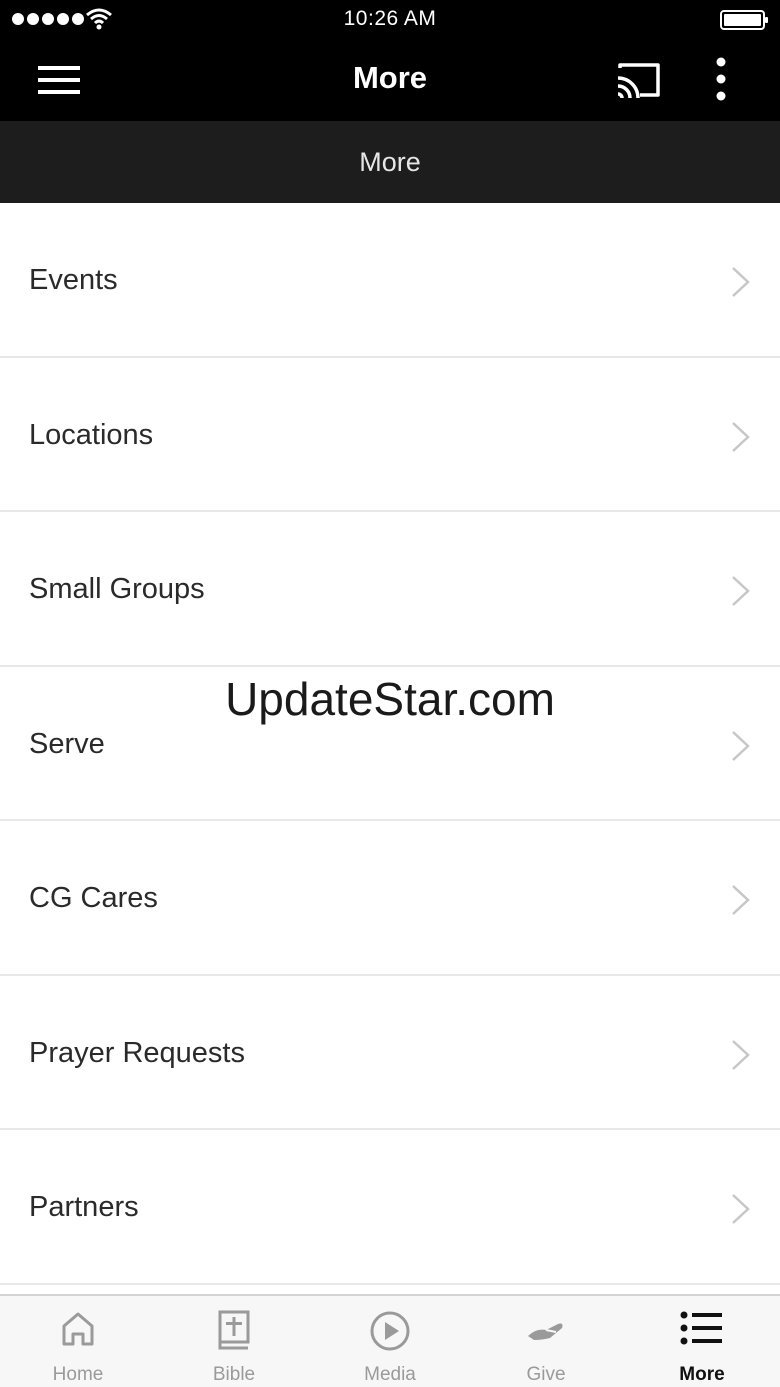  Describe the element at coordinates (545, 1331) in the screenshot. I see `give-hand-icon` at that location.